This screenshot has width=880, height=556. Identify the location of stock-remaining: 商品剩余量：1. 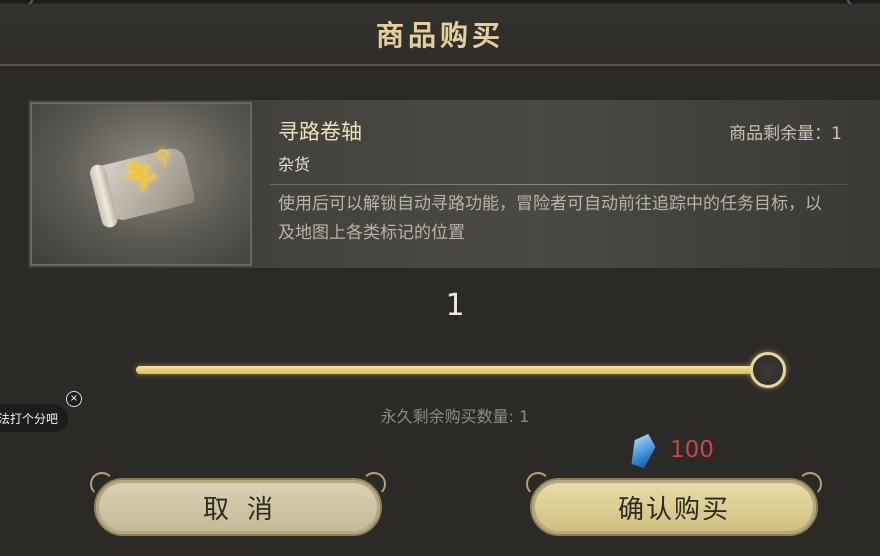
(785, 134).